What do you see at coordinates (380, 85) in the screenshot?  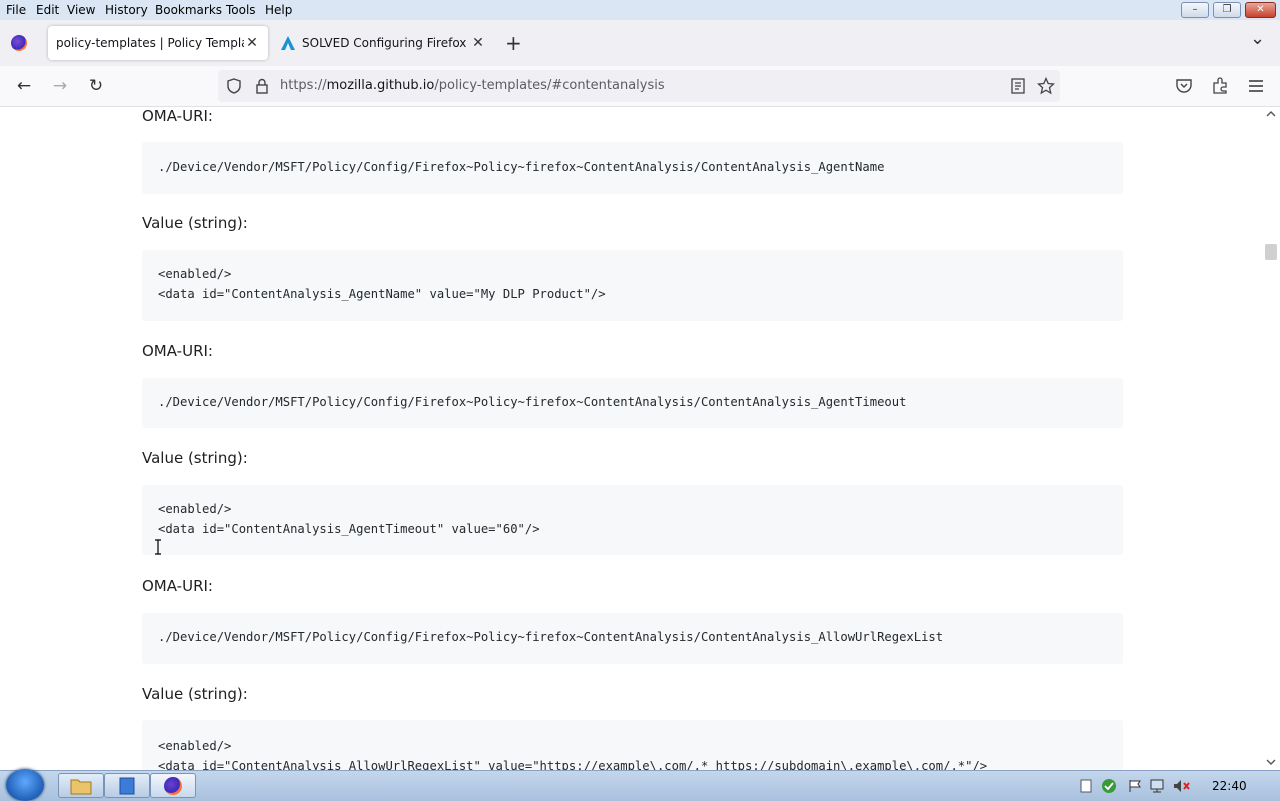 I see `url-host: mozilla.github.io` at bounding box center [380, 85].